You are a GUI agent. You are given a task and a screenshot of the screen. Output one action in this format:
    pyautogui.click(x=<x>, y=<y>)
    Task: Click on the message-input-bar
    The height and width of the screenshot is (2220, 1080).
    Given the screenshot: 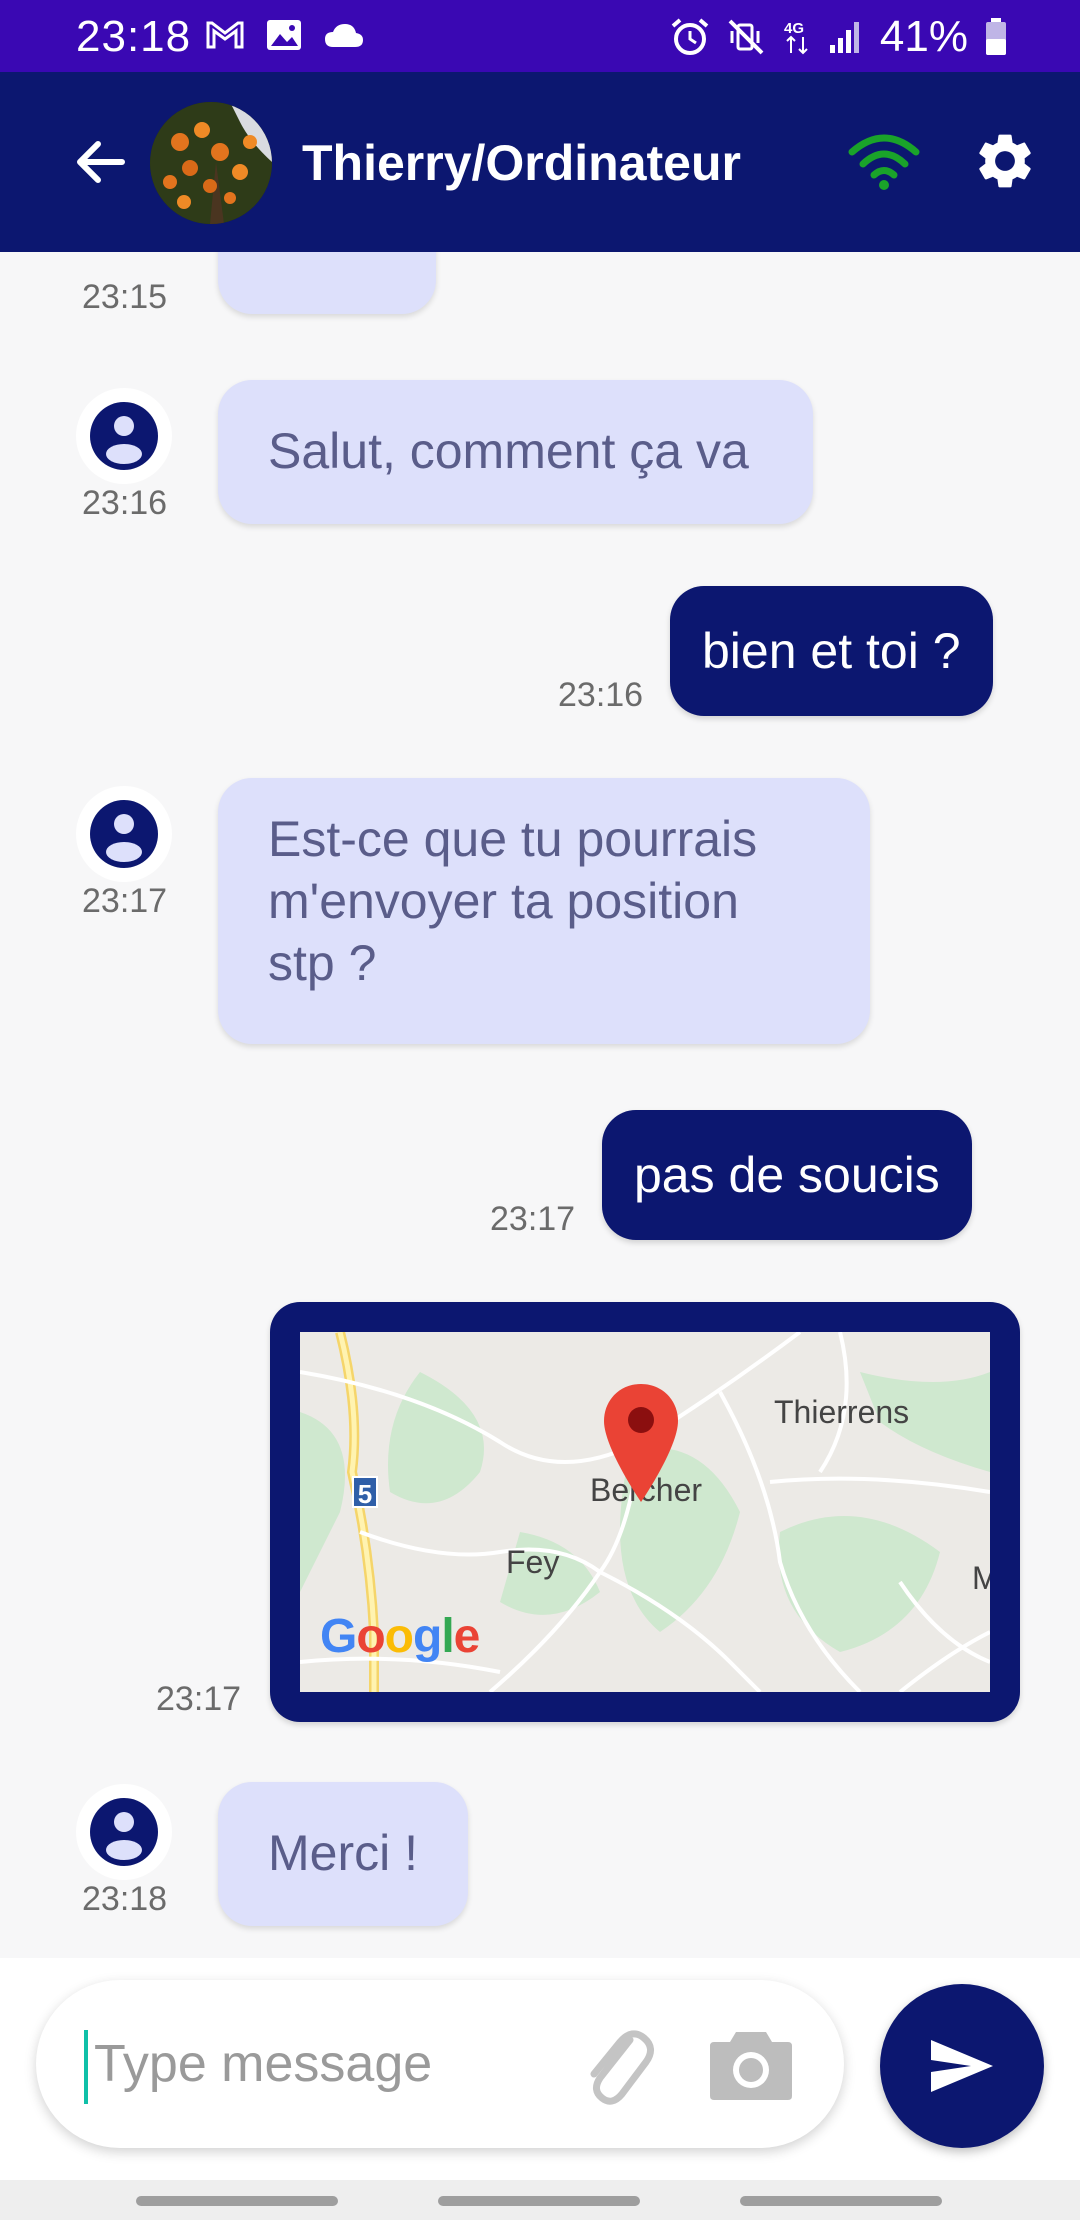 What is the action you would take?
    pyautogui.click(x=540, y=2069)
    